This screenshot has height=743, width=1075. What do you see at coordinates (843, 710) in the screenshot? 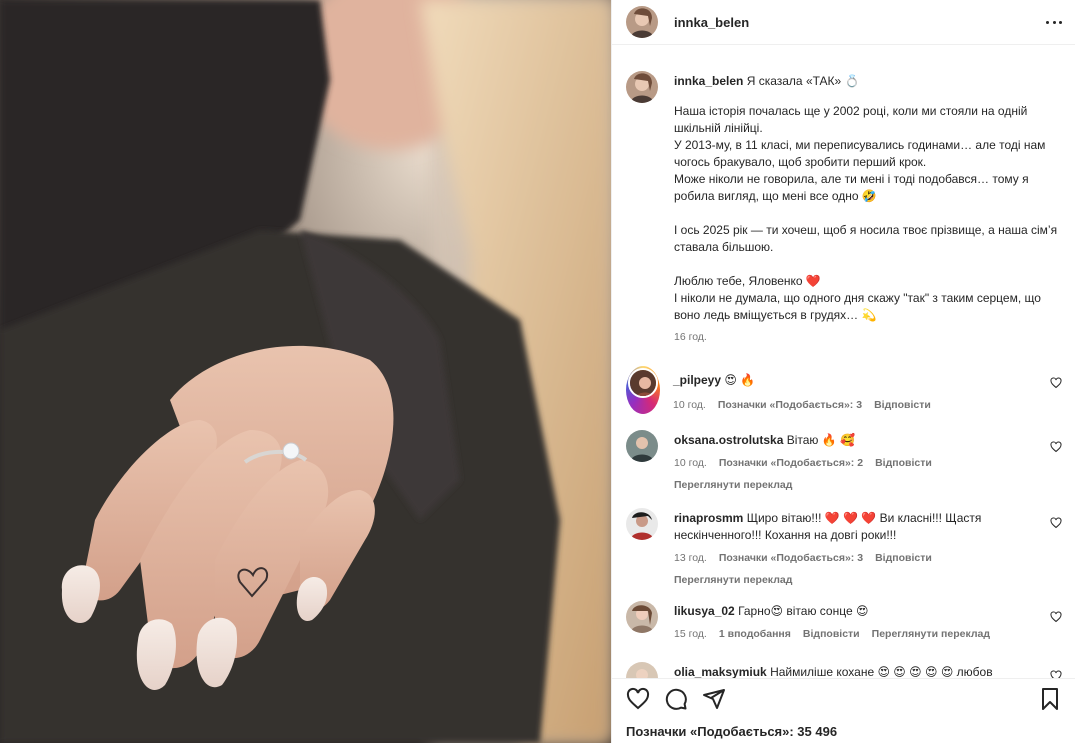
I see `post-actions: Позначки «Подобається»: 35 496` at bounding box center [843, 710].